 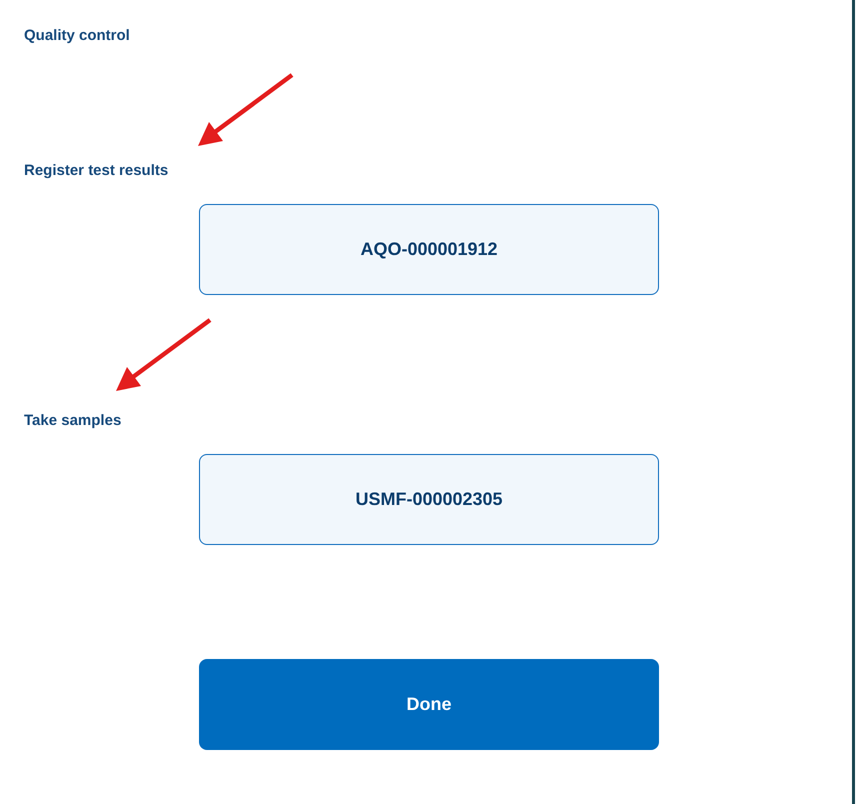 What do you see at coordinates (429, 704) in the screenshot?
I see `done-button: Done` at bounding box center [429, 704].